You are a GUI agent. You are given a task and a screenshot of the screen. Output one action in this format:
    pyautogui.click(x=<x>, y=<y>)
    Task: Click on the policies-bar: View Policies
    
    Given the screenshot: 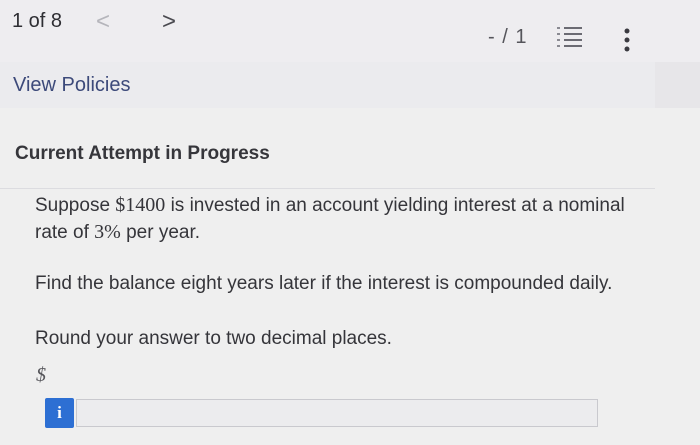 What is the action you would take?
    pyautogui.click(x=327, y=85)
    